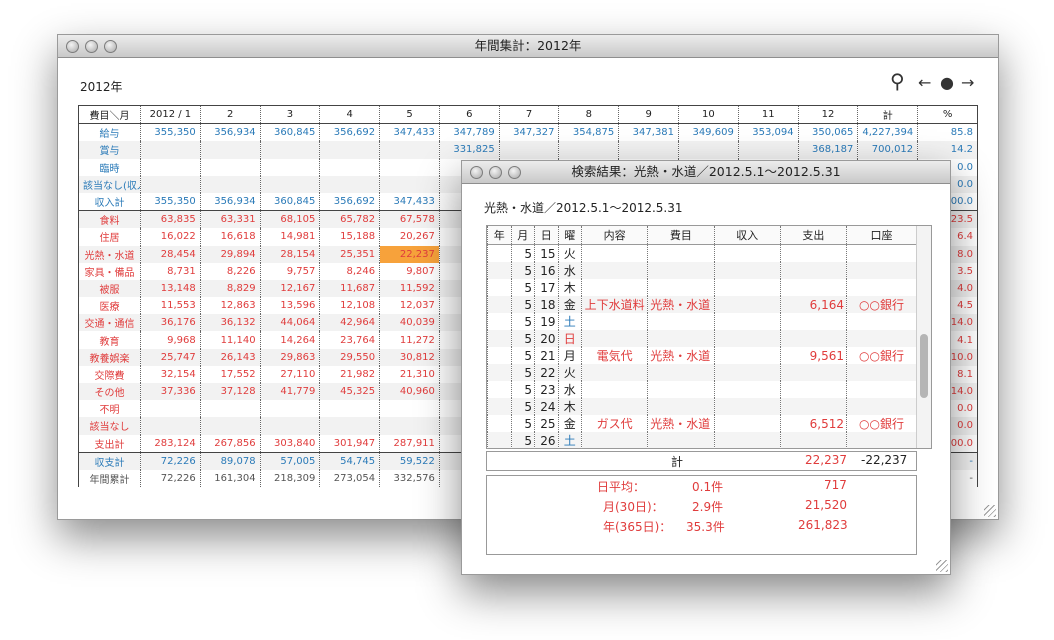 Image resolution: width=1054 pixels, height=640 pixels. I want to click on table-cell: 16,022, so click(170, 237).